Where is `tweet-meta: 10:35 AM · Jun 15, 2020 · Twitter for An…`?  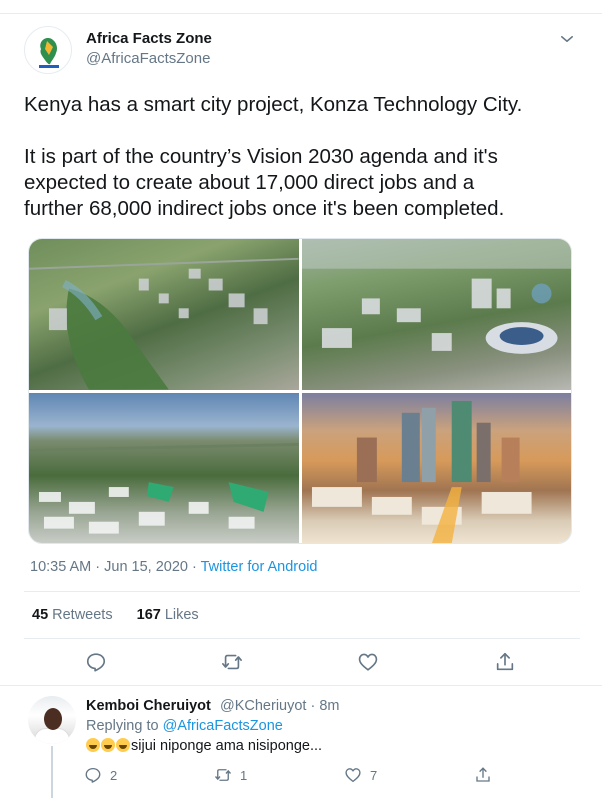 tweet-meta: 10:35 AM · Jun 15, 2020 · Twitter for An… is located at coordinates (173, 567).